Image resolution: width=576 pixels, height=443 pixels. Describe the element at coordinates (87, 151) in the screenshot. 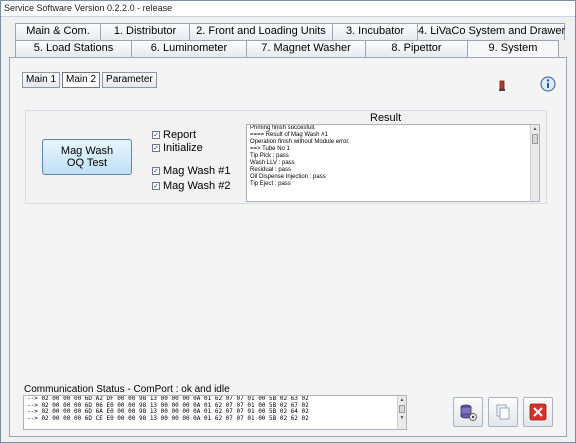

I see `mag-wash-button-line1: Mag Wash` at that location.